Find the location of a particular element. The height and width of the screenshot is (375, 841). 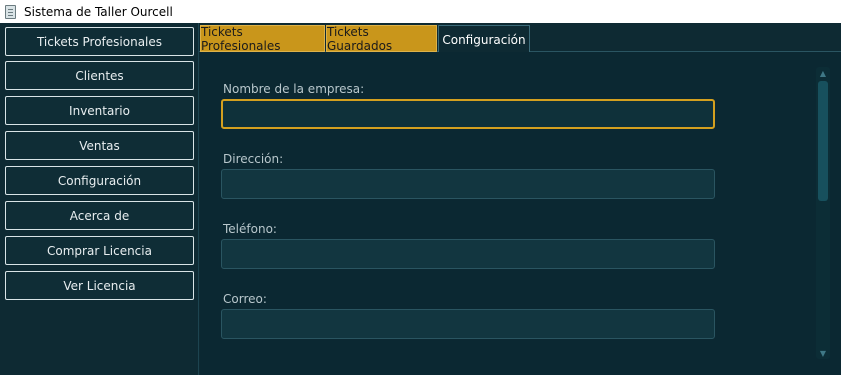

sidebar-item-tickets-profesionales: Tickets Profesionales is located at coordinates (99, 41).